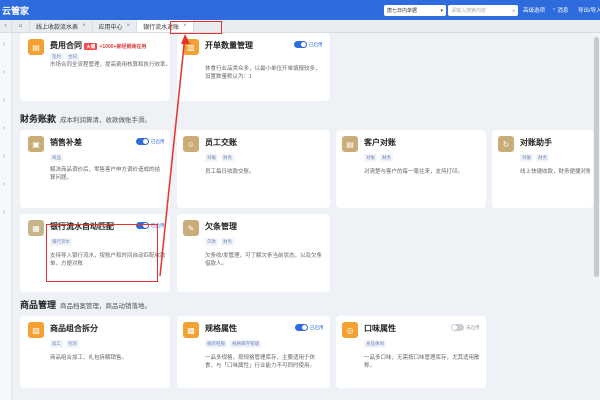  What do you see at coordinates (66, 142) in the screenshot?
I see `card-title: 销售补差` at bounding box center [66, 142].